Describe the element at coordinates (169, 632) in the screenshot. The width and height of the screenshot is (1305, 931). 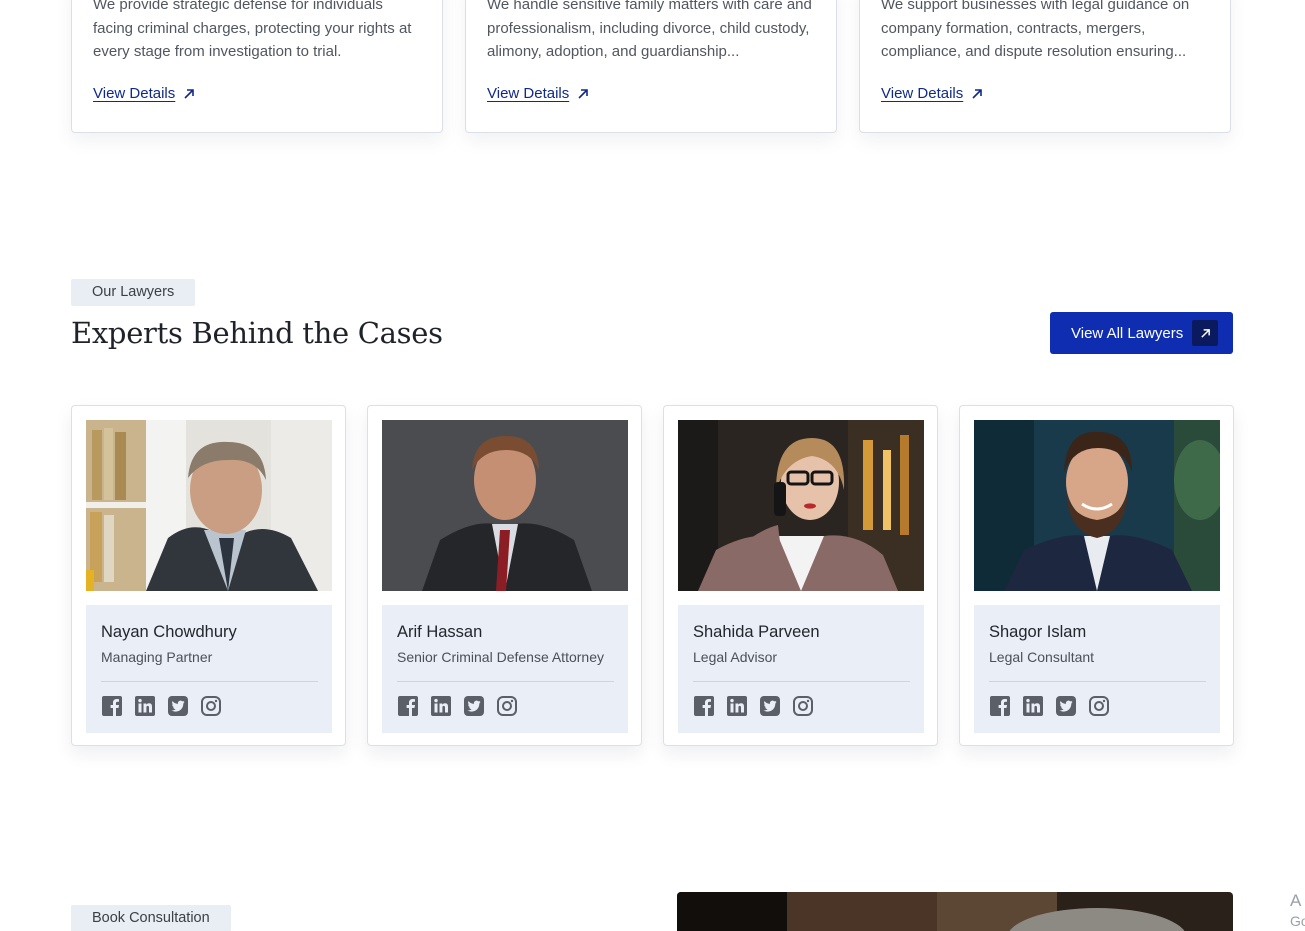
I see `lawyer-name: Nayan Chowdhury` at that location.